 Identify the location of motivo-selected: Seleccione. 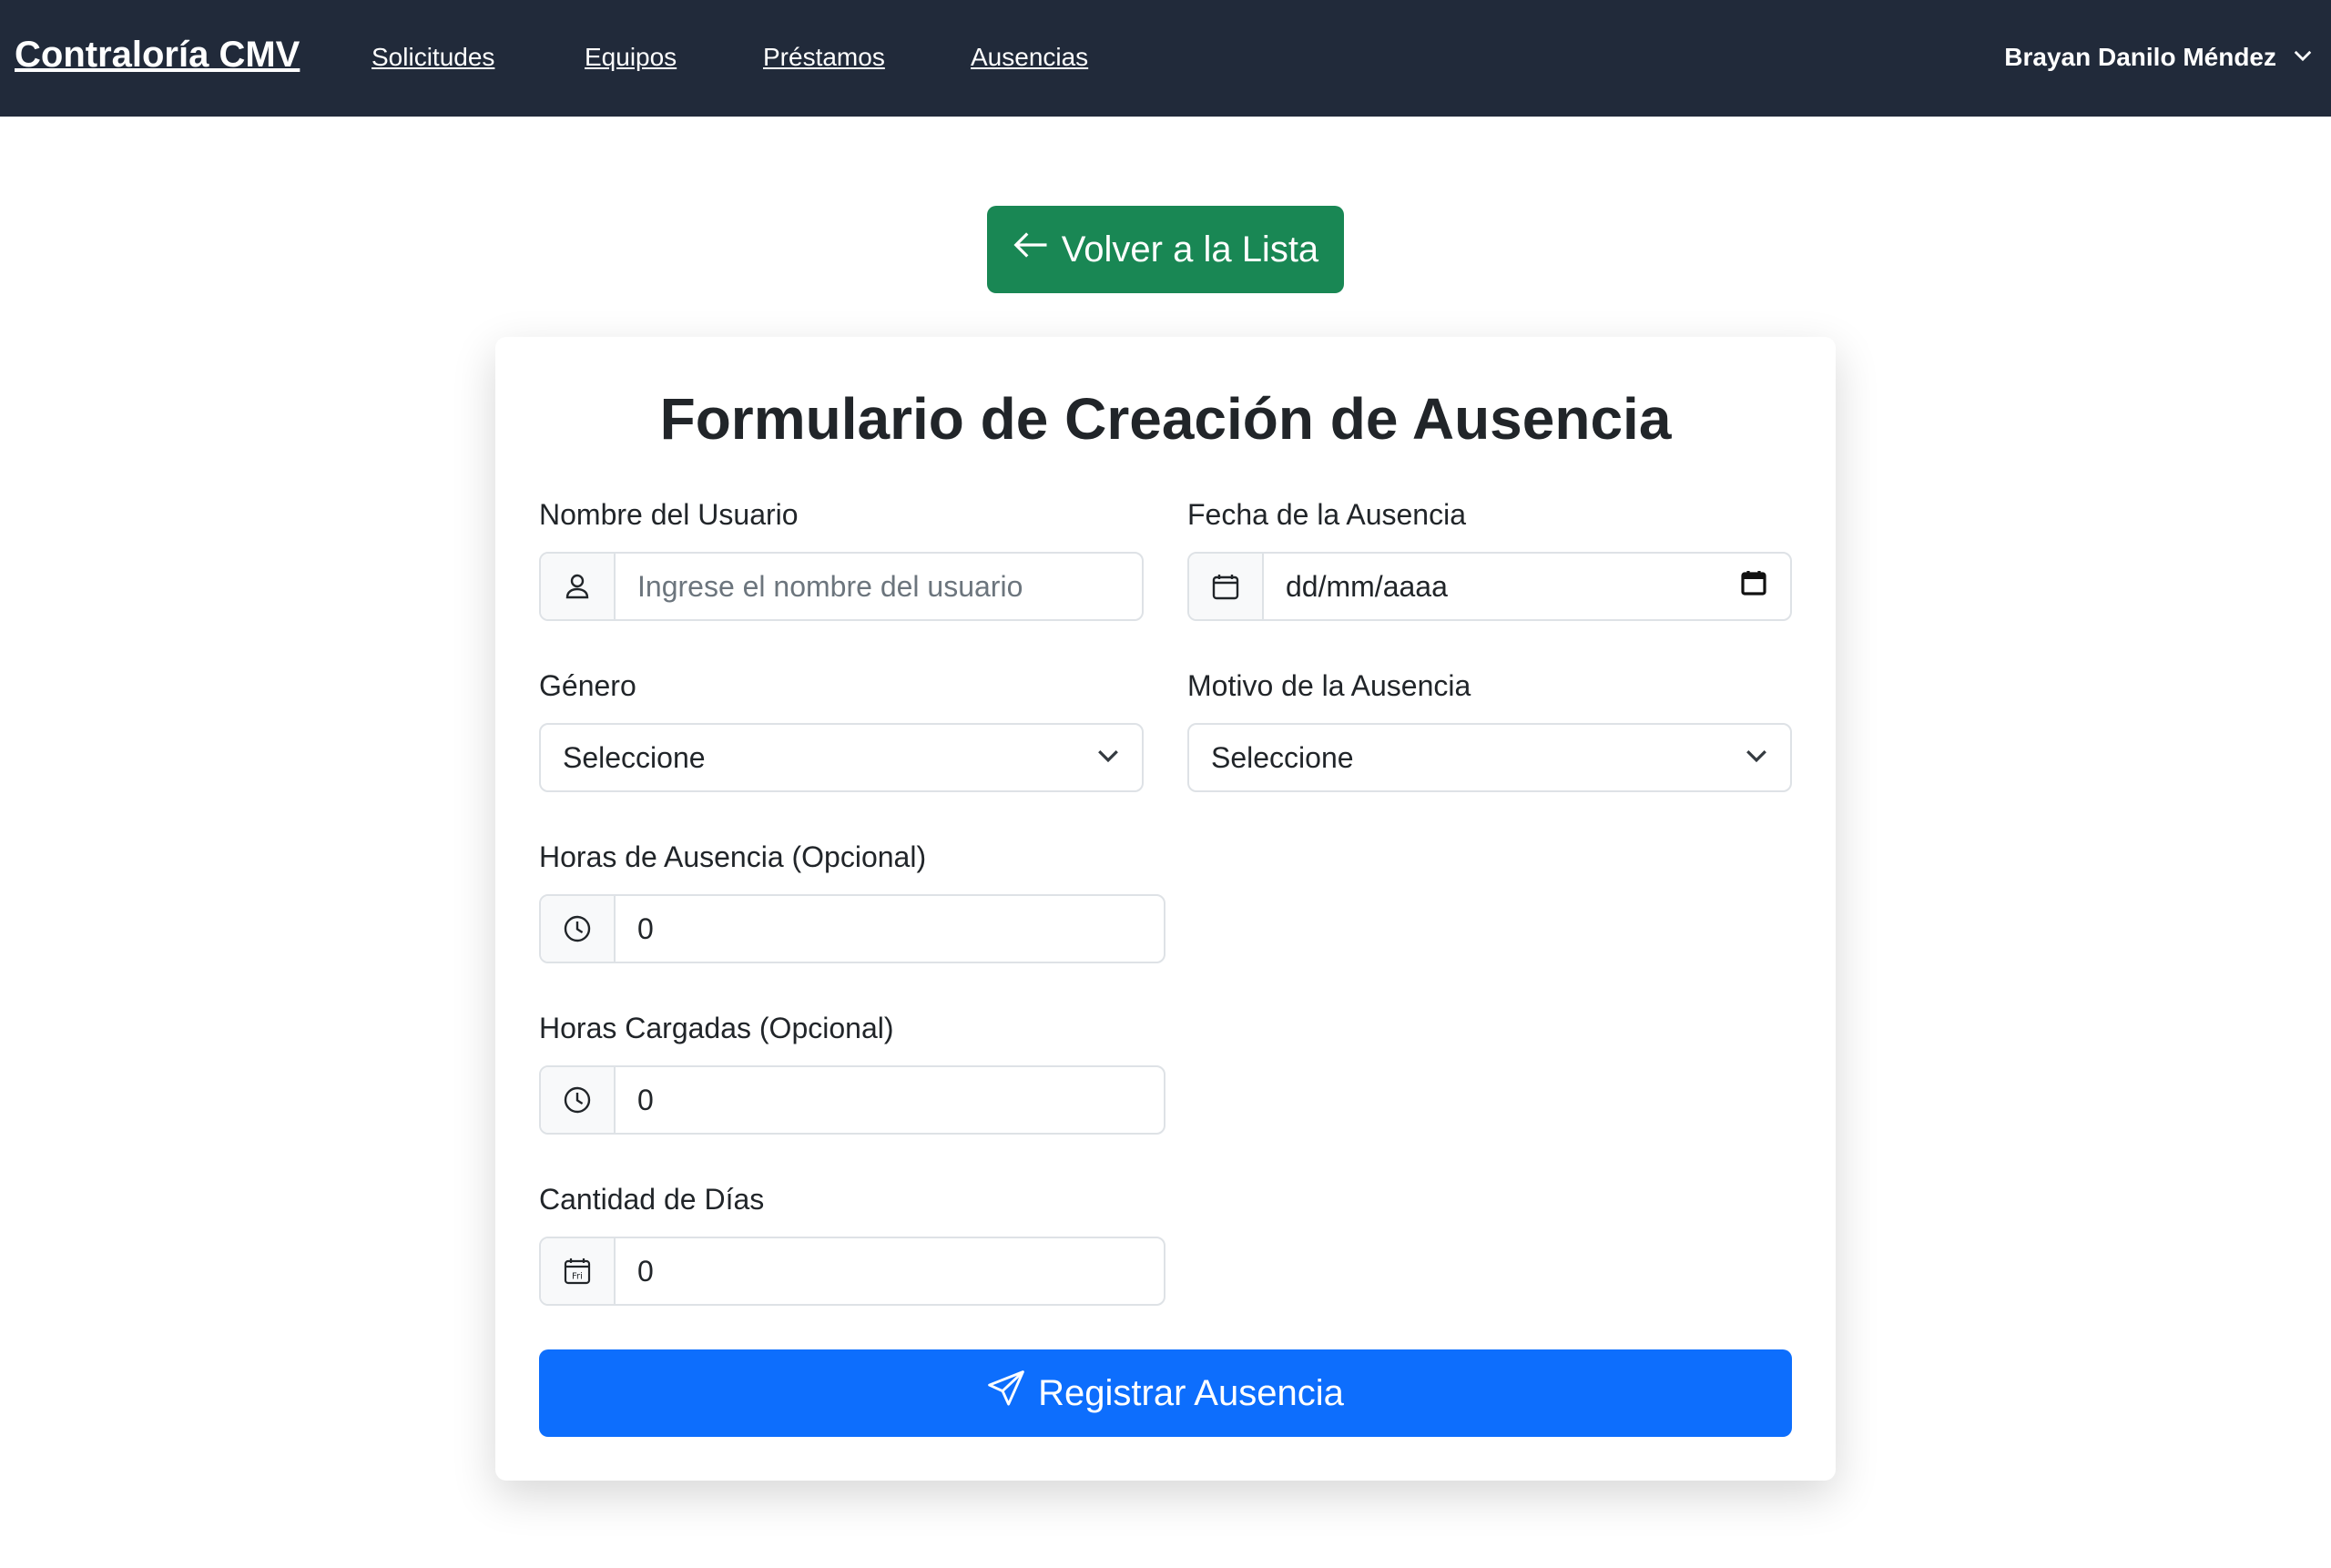
(1282, 757).